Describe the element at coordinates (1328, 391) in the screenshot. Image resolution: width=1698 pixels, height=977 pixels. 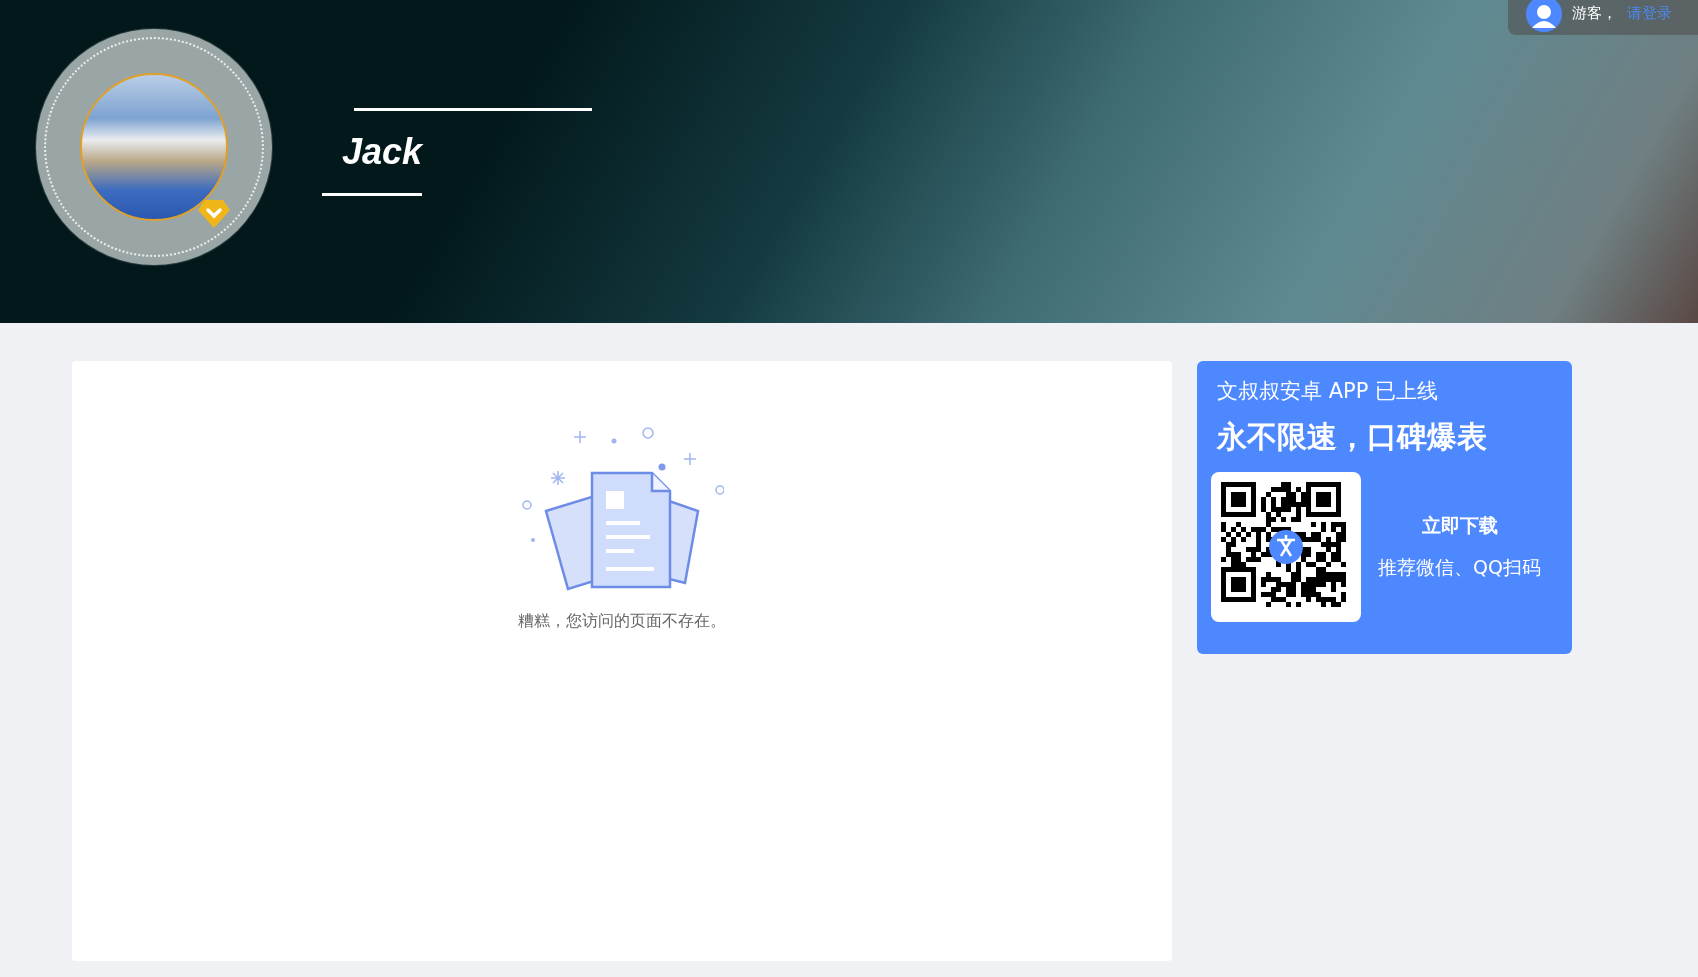
I see `promo-title: 文叔叔安卓 APP 已上线` at that location.